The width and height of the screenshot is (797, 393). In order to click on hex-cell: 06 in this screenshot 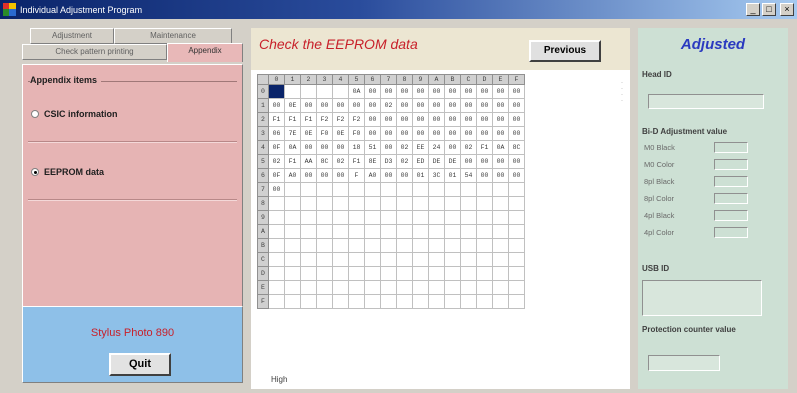, I will do `click(276, 133)`.